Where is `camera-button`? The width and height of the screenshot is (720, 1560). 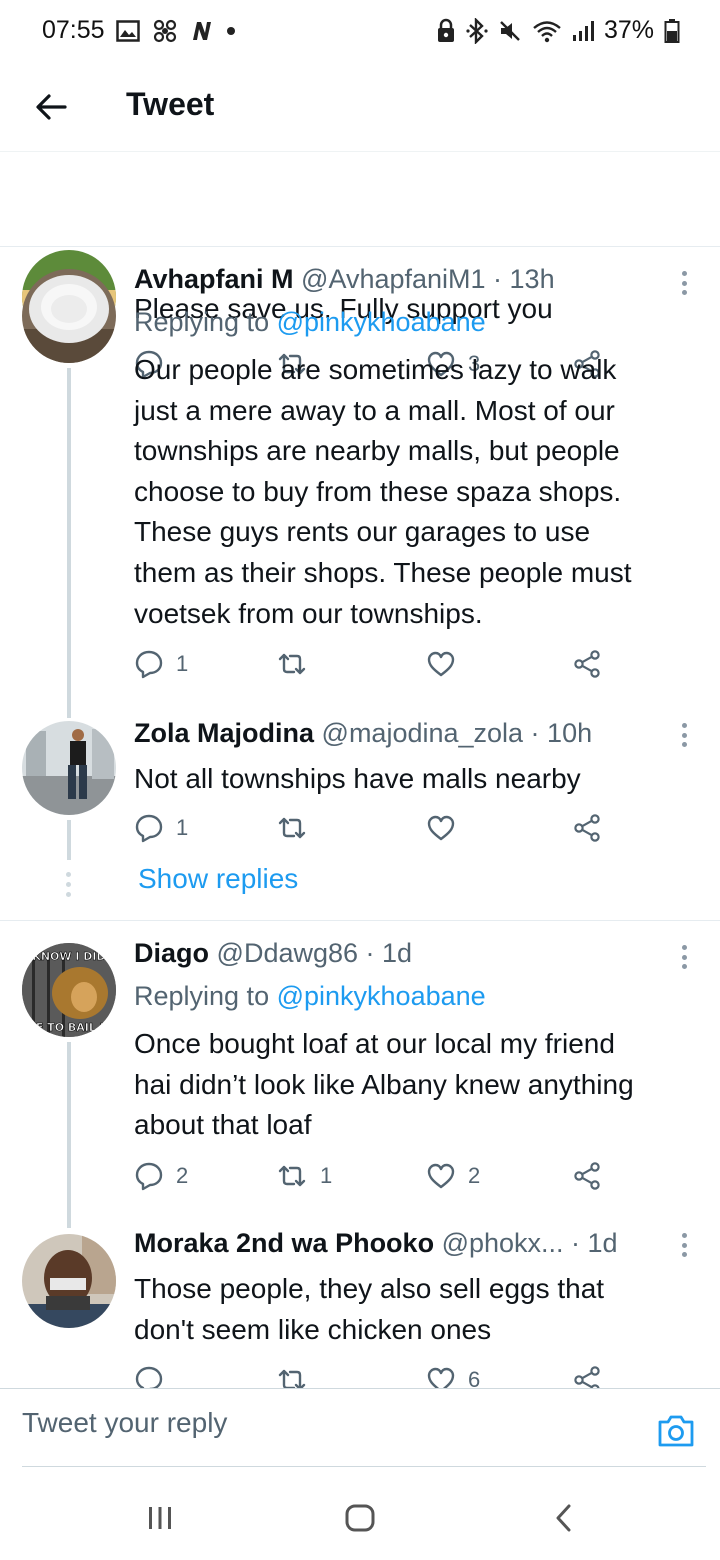
camera-button is located at coordinates (676, 1433).